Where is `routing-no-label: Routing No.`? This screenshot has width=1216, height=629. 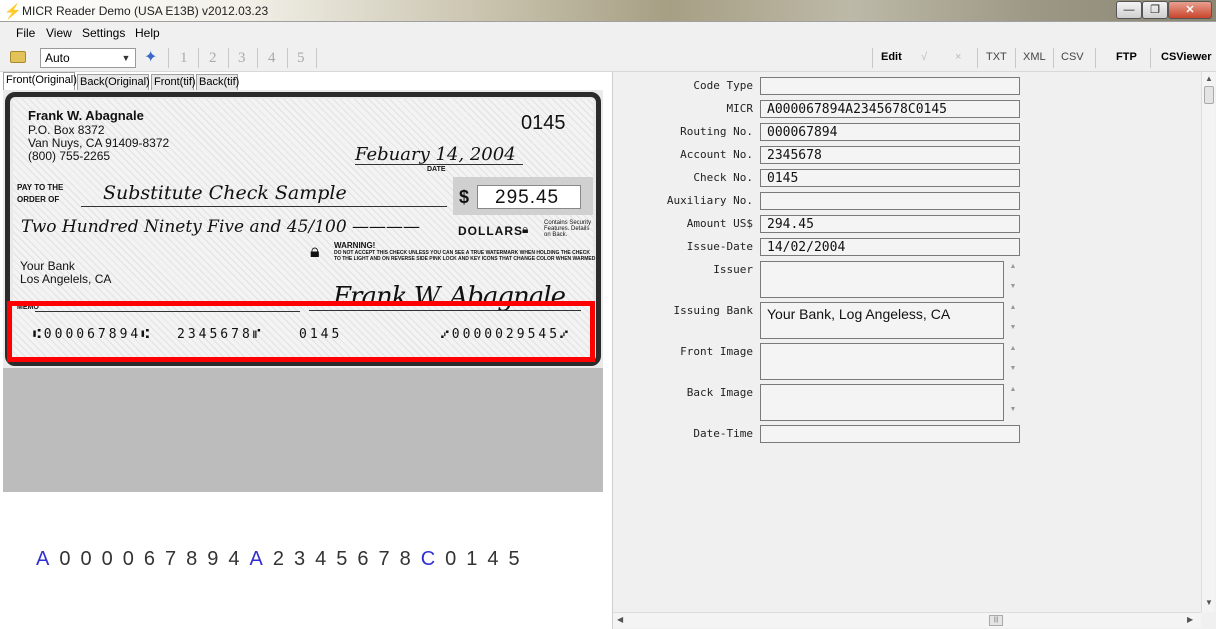
routing-no-label: Routing No. is located at coordinates (716, 131).